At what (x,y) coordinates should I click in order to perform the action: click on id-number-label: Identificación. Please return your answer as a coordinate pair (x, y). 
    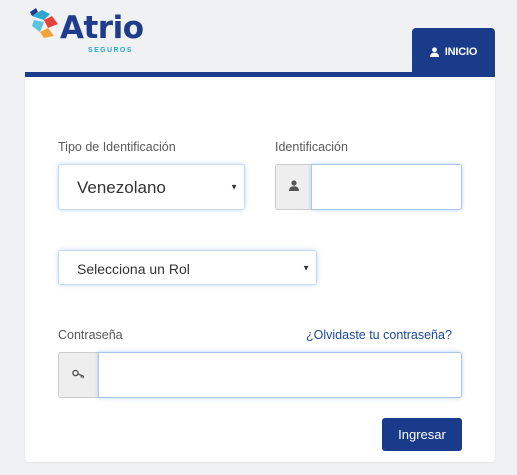
    Looking at the image, I should click on (311, 147).